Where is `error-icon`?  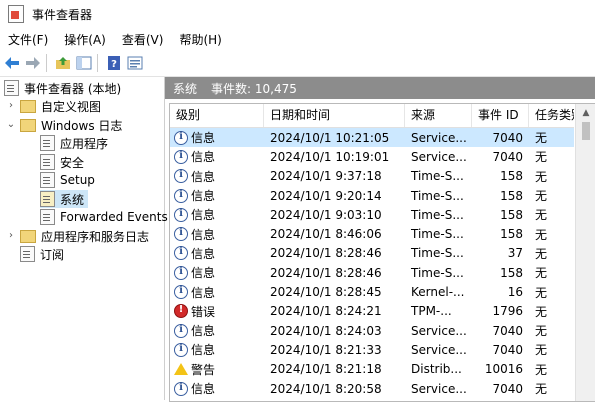
error-icon is located at coordinates (181, 311).